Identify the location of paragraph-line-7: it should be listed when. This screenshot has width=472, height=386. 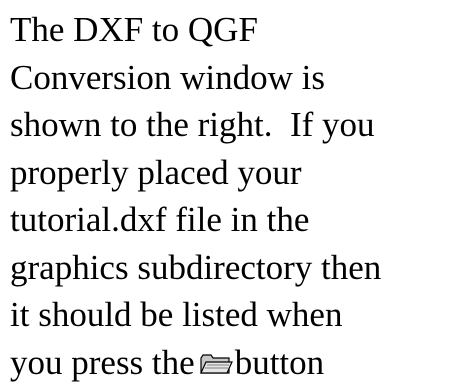
(176, 314).